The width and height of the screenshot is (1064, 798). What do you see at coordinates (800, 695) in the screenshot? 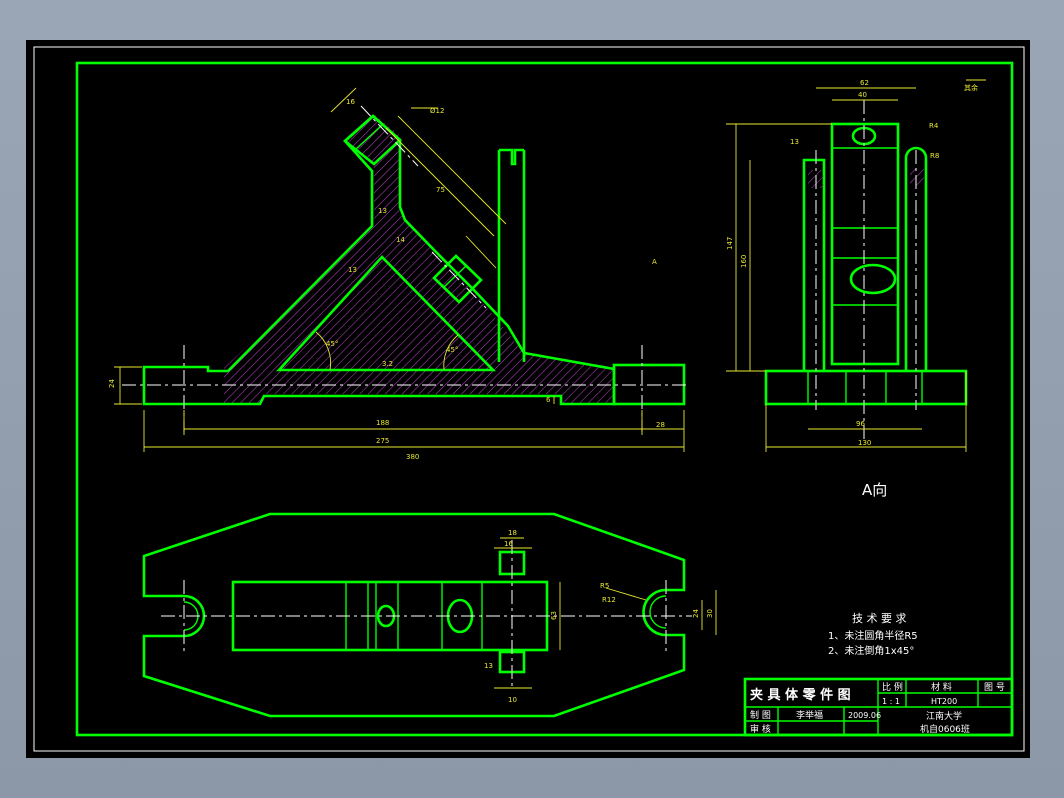
I see `drawing-name: 夹 具 体 零 件 图` at bounding box center [800, 695].